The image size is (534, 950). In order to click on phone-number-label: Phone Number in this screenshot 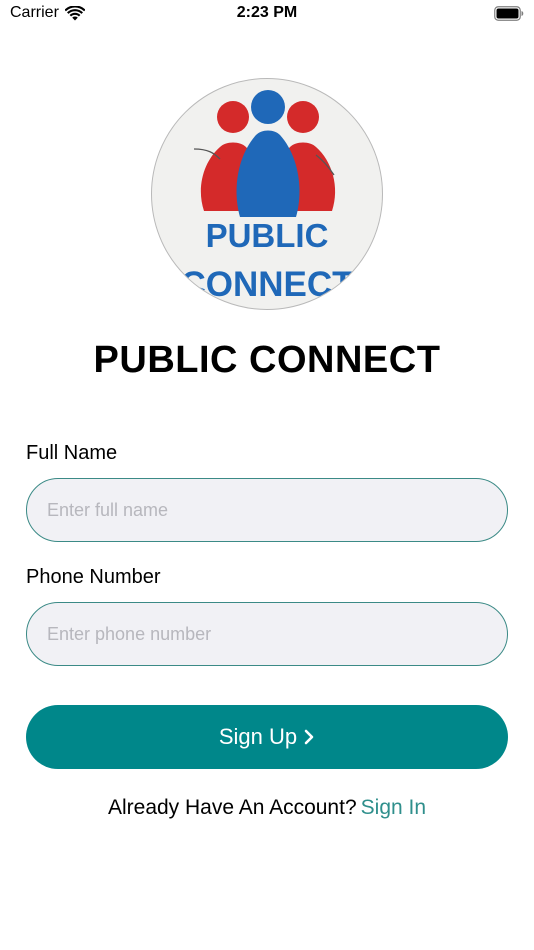, I will do `click(93, 577)`.